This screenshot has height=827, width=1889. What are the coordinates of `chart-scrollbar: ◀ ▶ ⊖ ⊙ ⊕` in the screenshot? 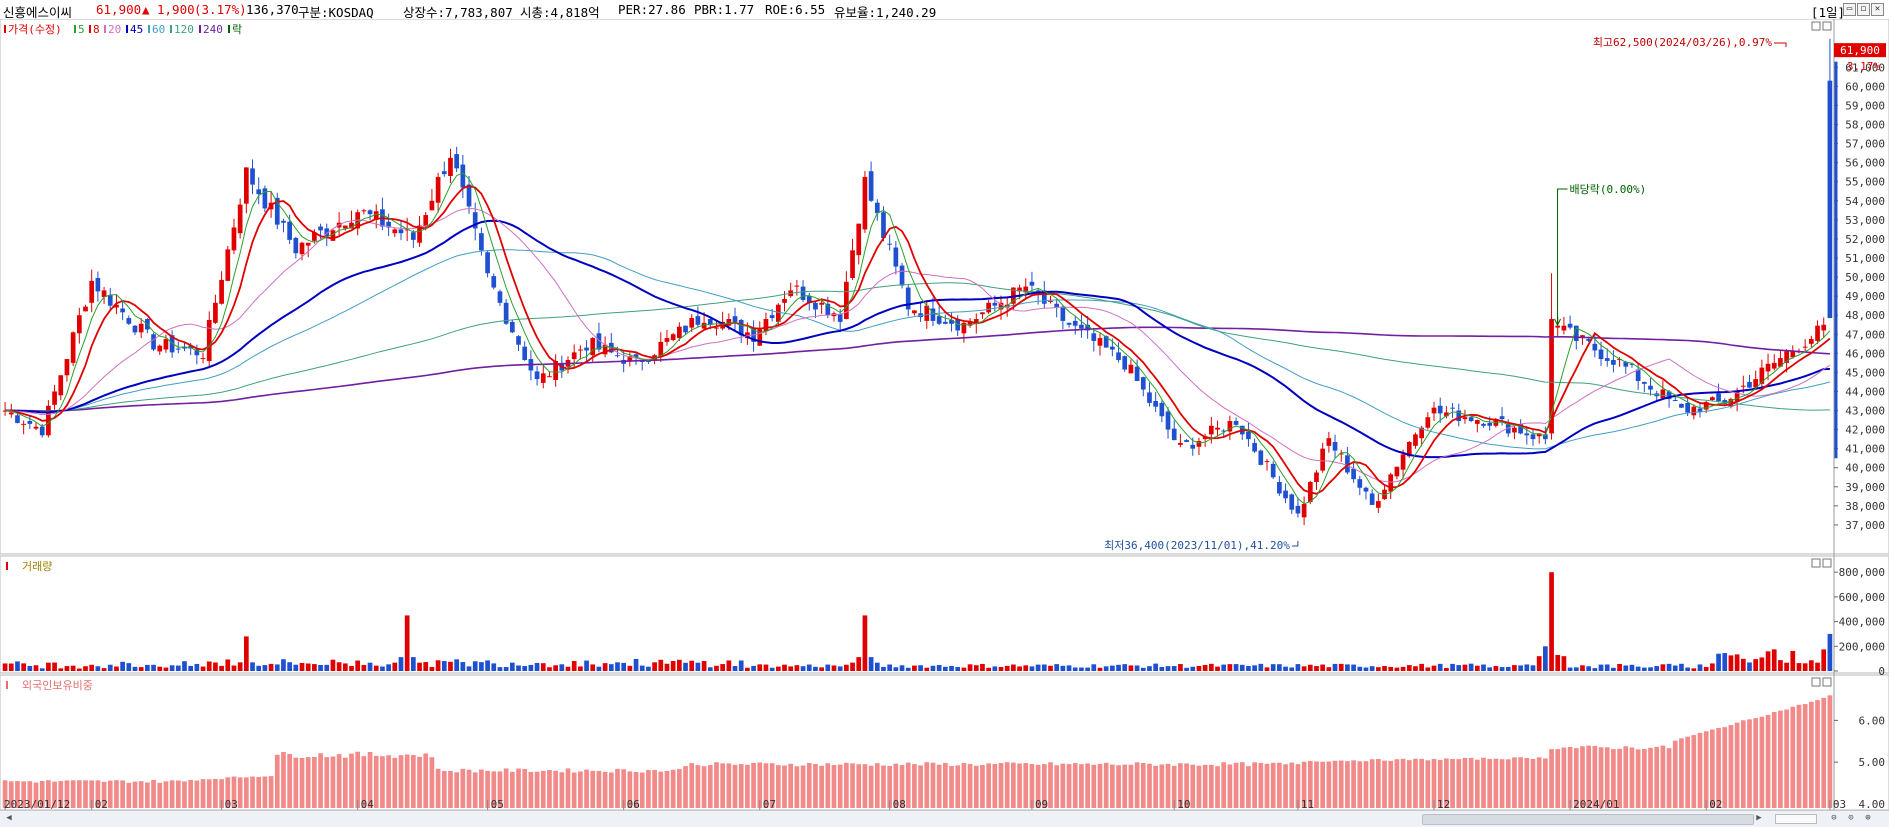 It's located at (944, 818).